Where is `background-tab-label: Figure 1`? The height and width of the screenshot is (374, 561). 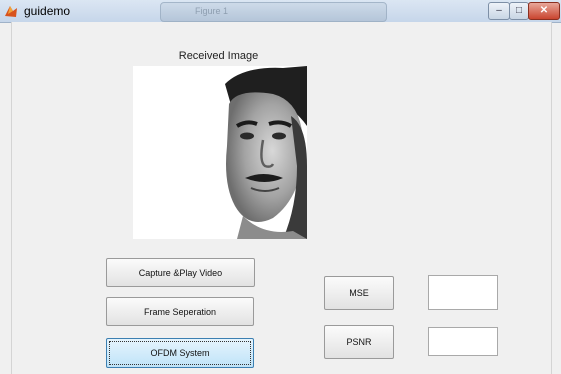
background-tab-label: Figure 1 is located at coordinates (212, 11).